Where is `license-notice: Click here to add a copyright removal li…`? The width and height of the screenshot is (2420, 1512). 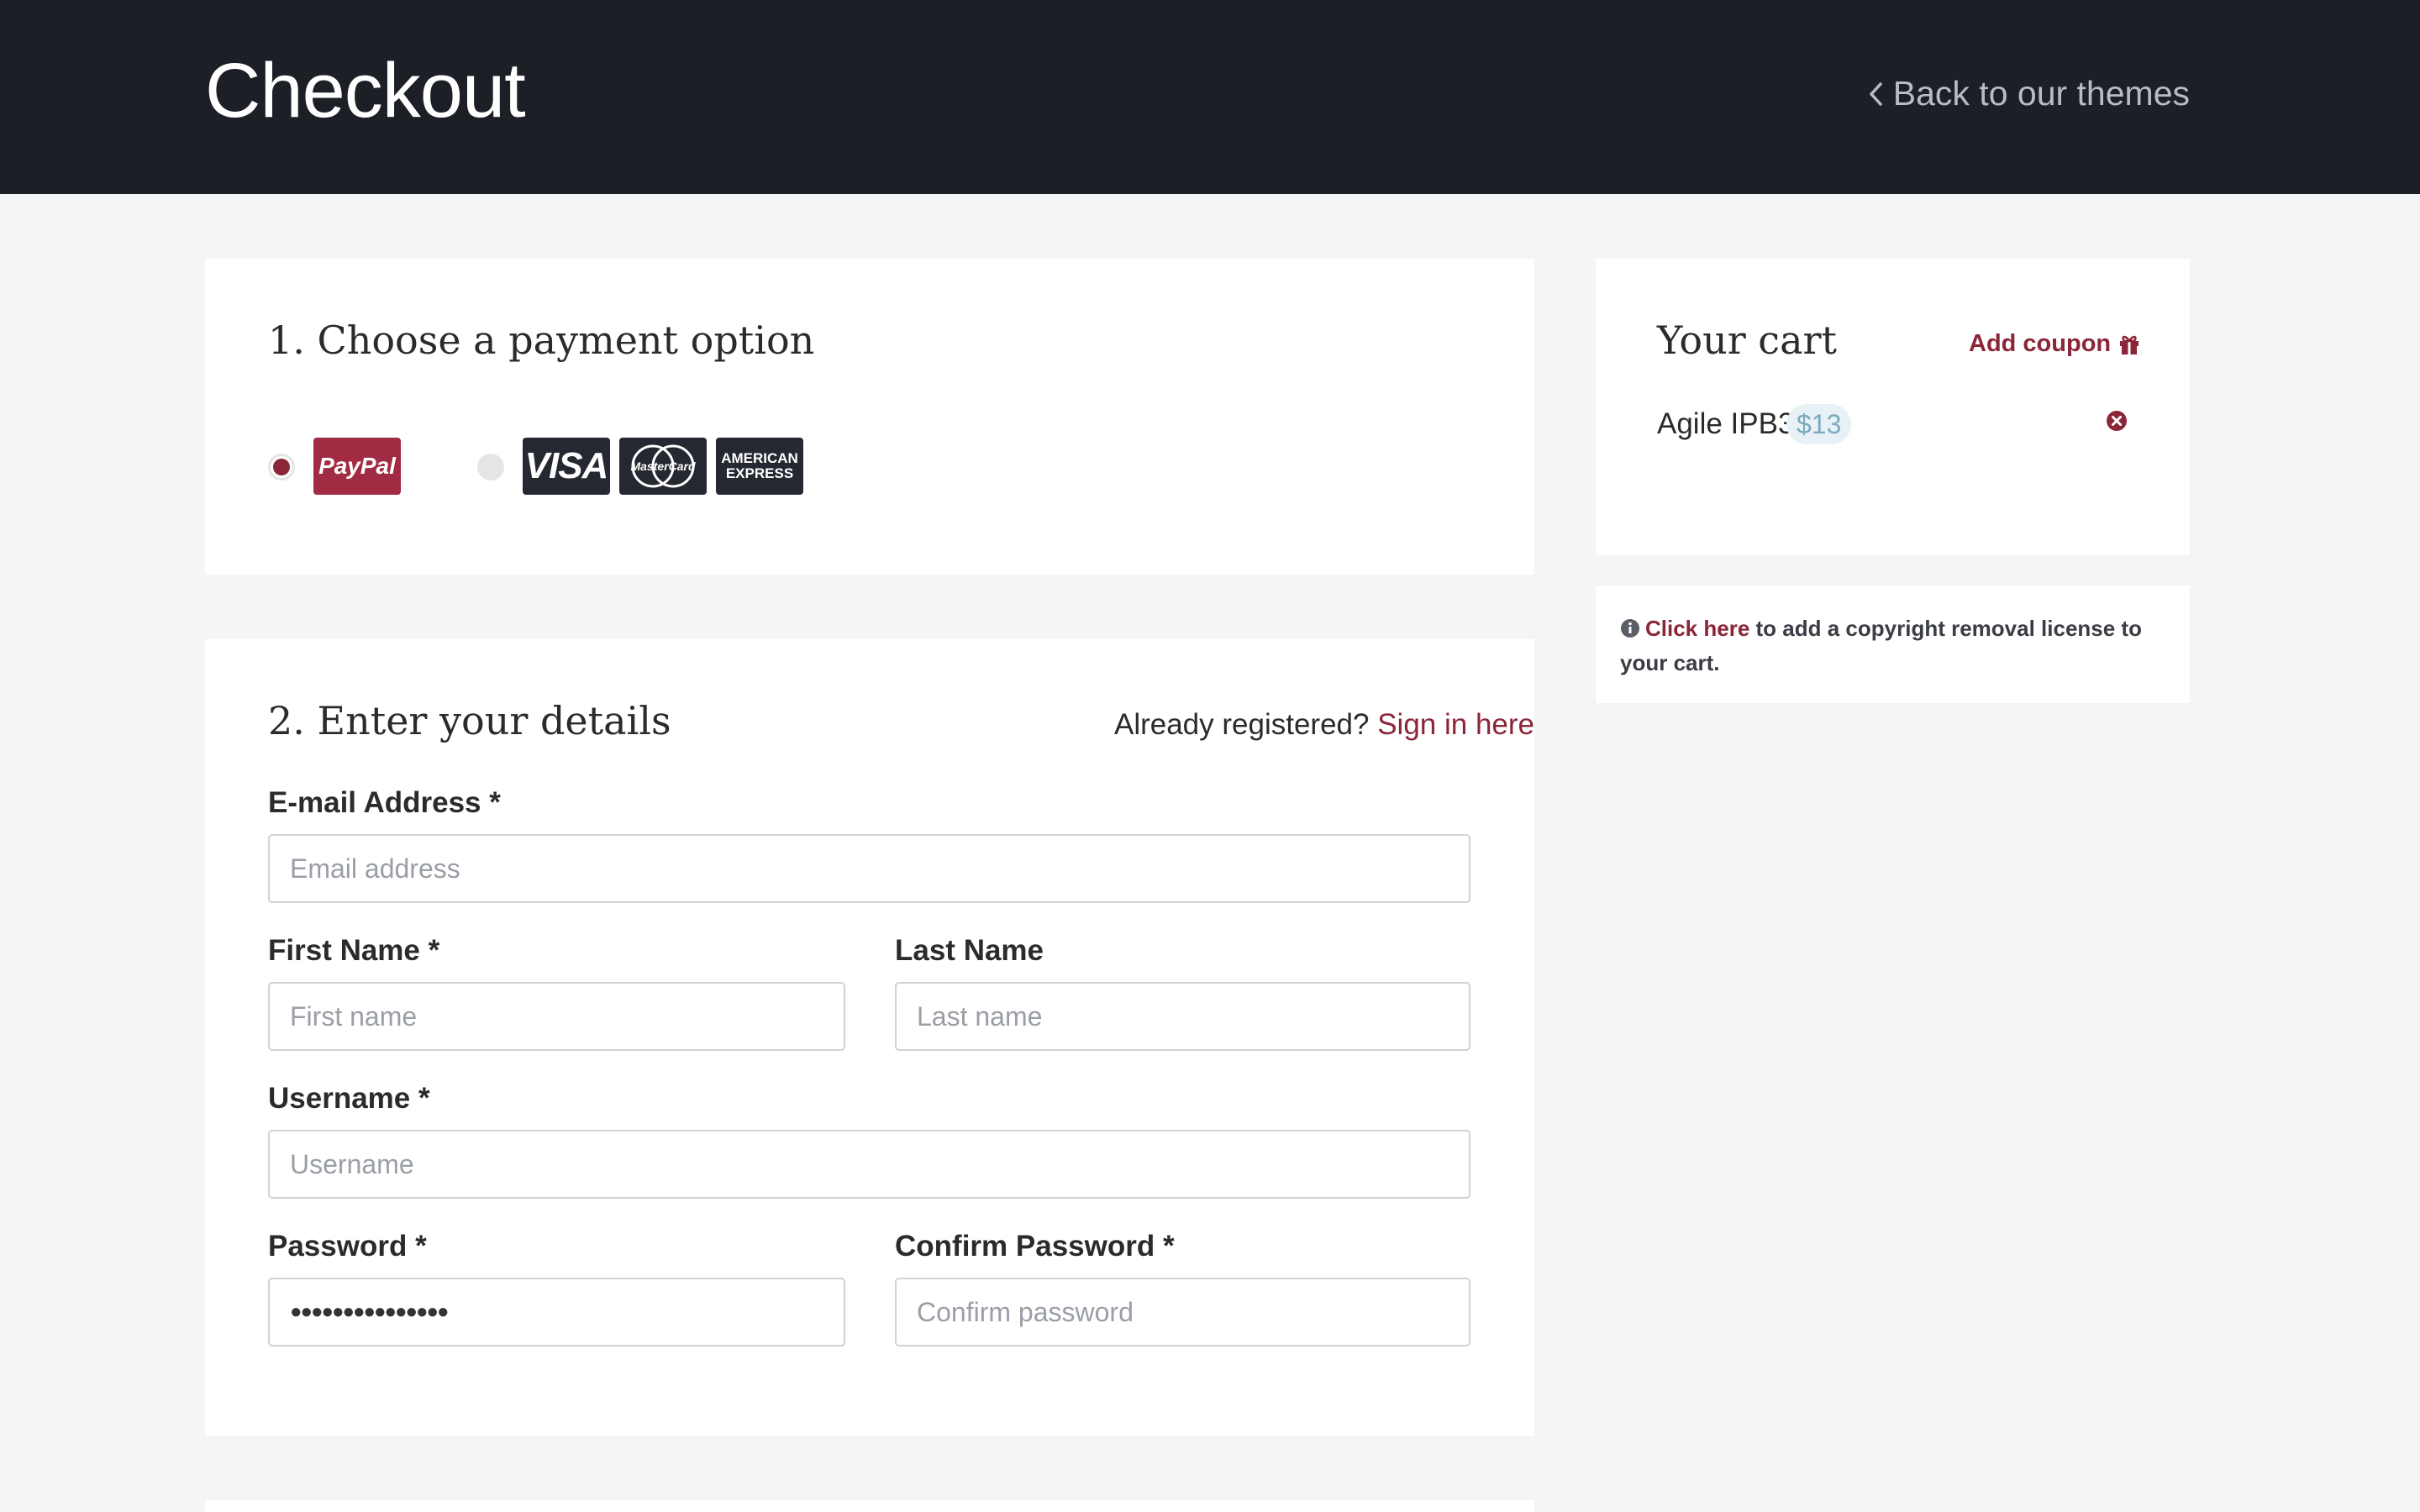
license-notice: Click here to add a copyright removal li… is located at coordinates (1893, 646).